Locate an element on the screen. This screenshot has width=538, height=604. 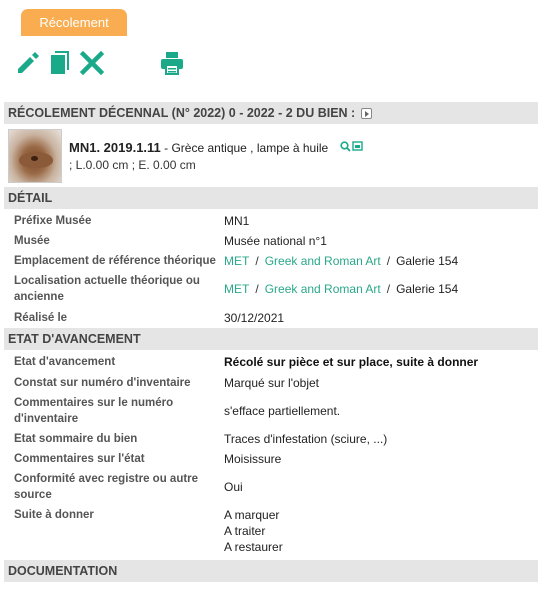
edit-button is located at coordinates (28, 63).